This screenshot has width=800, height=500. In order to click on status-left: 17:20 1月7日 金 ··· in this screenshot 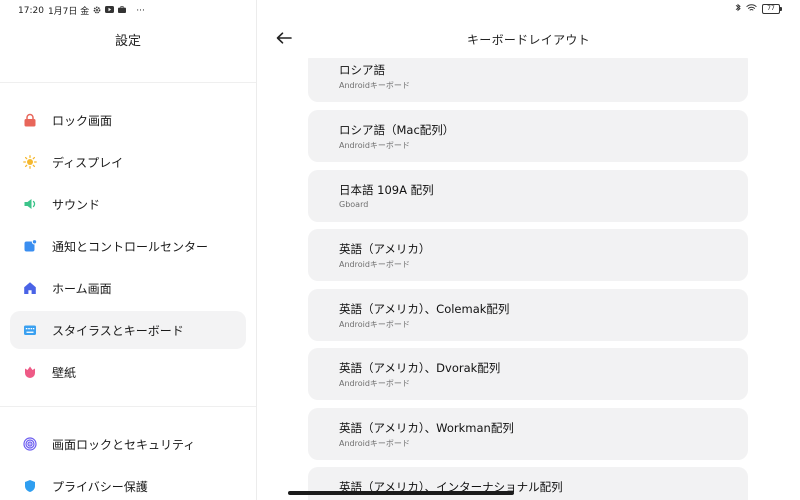, I will do `click(81, 11)`.